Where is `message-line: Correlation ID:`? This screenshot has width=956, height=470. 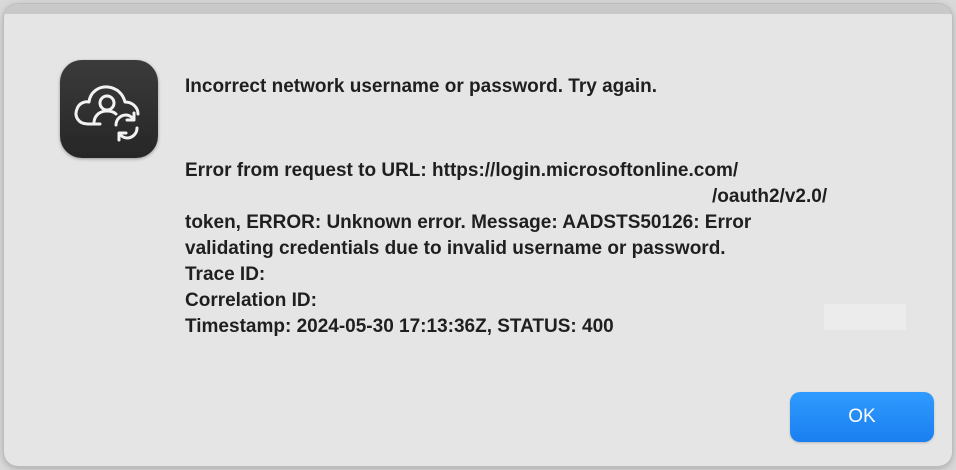
message-line: Correlation ID: is located at coordinates (251, 300).